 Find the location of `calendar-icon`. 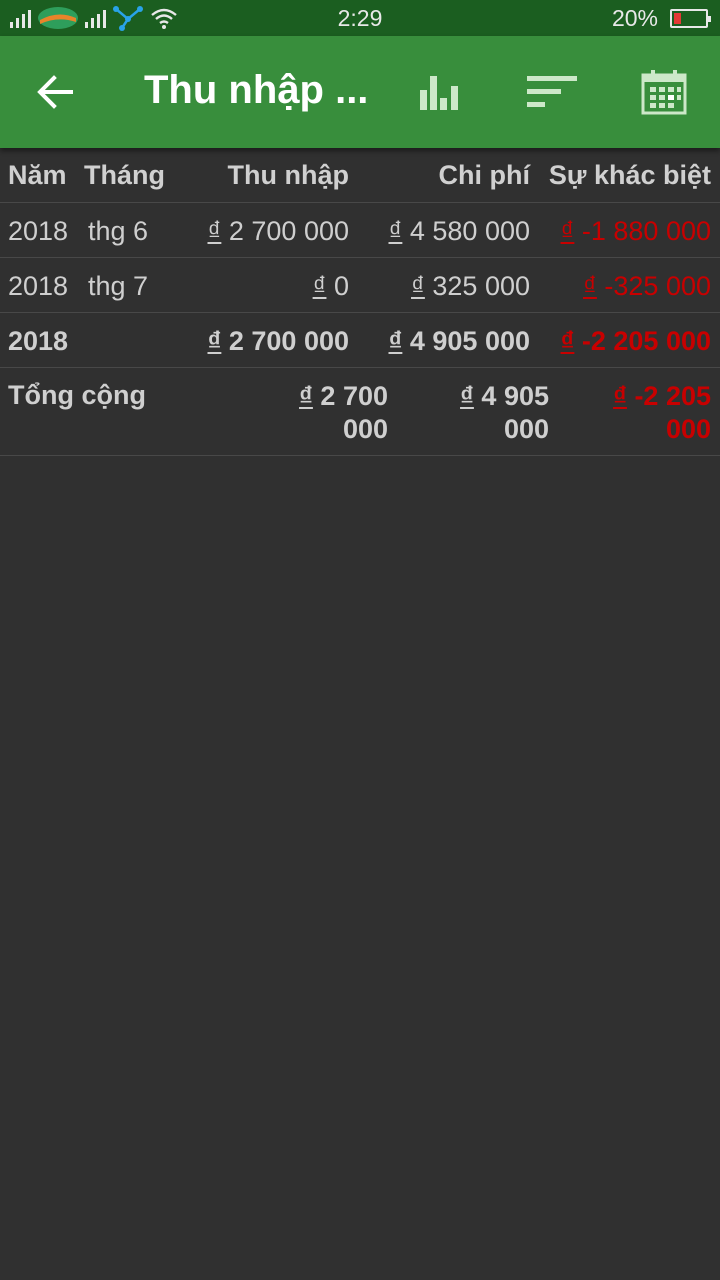

calendar-icon is located at coordinates (664, 92).